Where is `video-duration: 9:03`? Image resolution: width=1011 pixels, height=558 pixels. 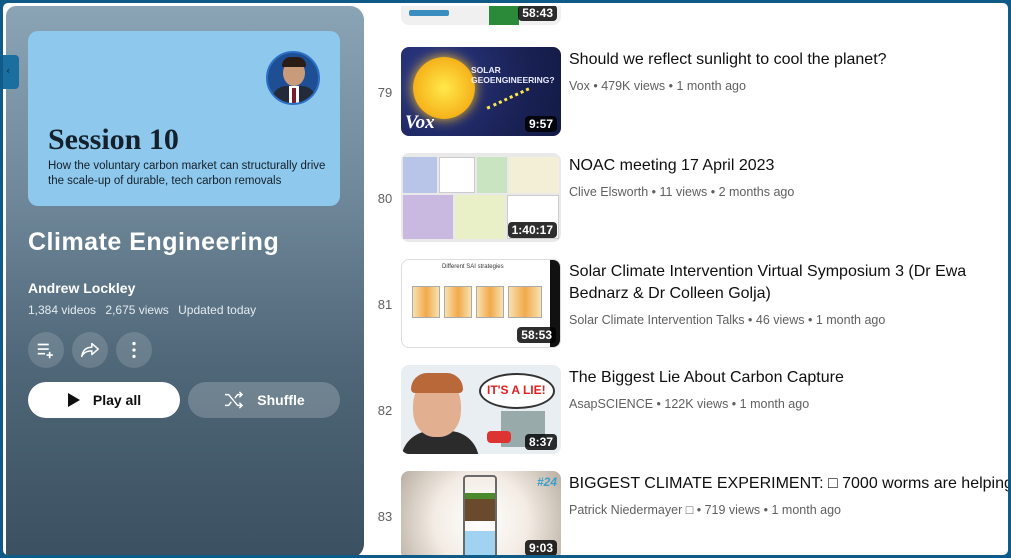
video-duration: 9:03 is located at coordinates (540, 547).